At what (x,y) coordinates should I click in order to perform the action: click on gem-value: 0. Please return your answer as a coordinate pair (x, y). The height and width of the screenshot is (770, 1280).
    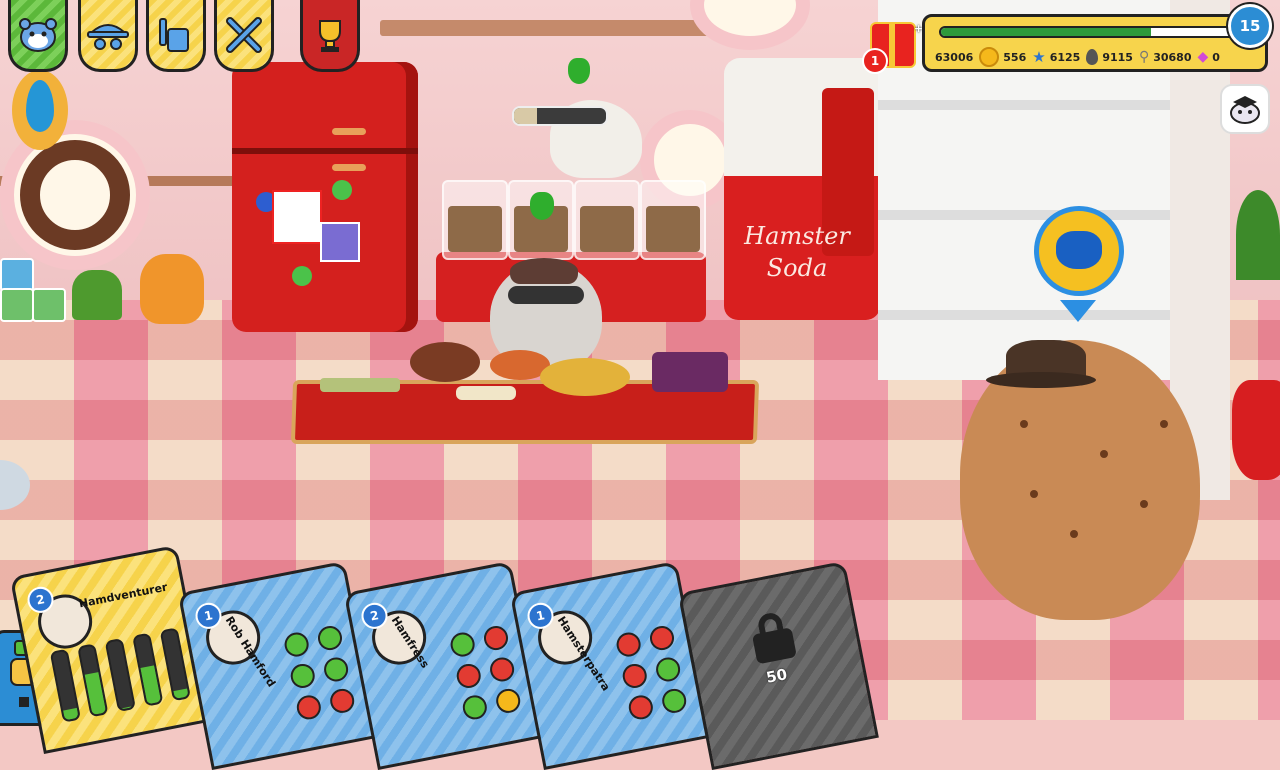
    Looking at the image, I should click on (1216, 57).